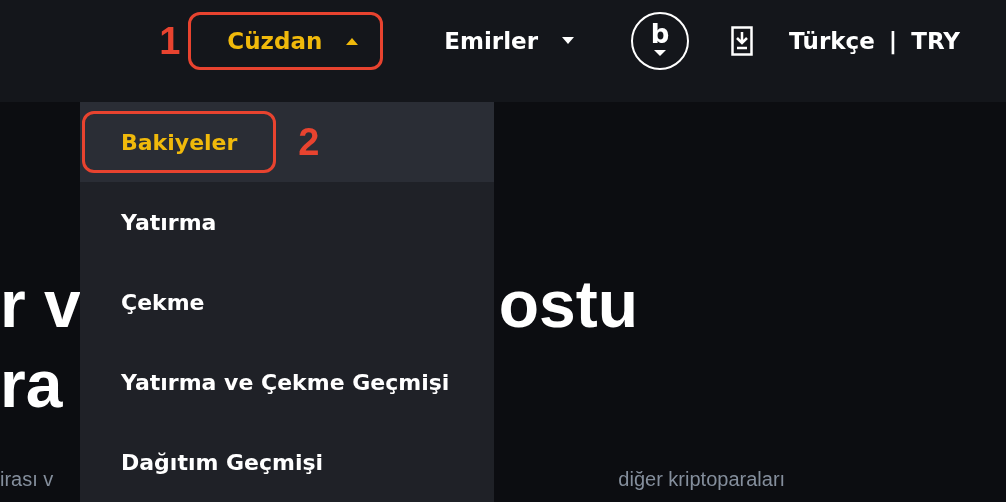  What do you see at coordinates (170, 41) in the screenshot?
I see `annotation-number: 1` at bounding box center [170, 41].